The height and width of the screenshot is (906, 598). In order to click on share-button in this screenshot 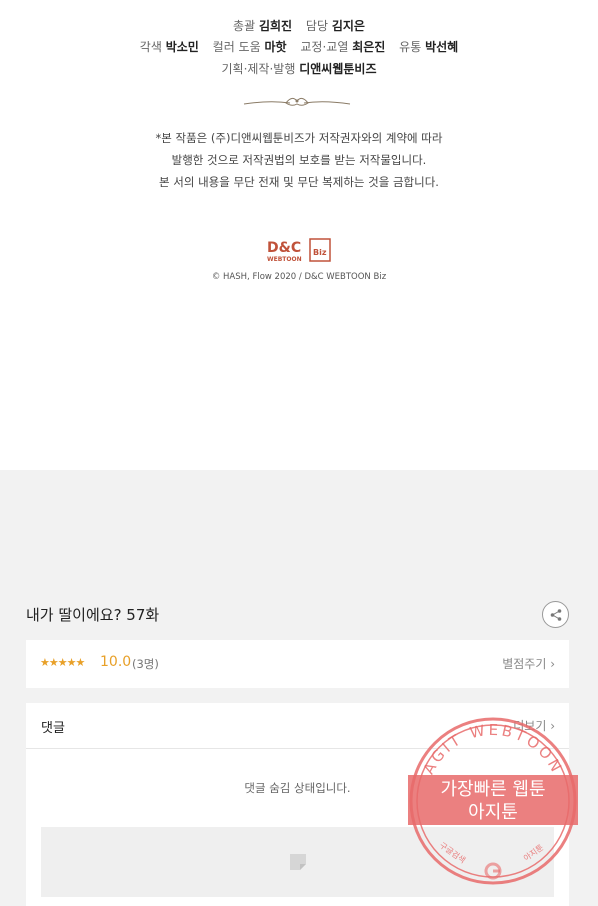, I will do `click(555, 614)`.